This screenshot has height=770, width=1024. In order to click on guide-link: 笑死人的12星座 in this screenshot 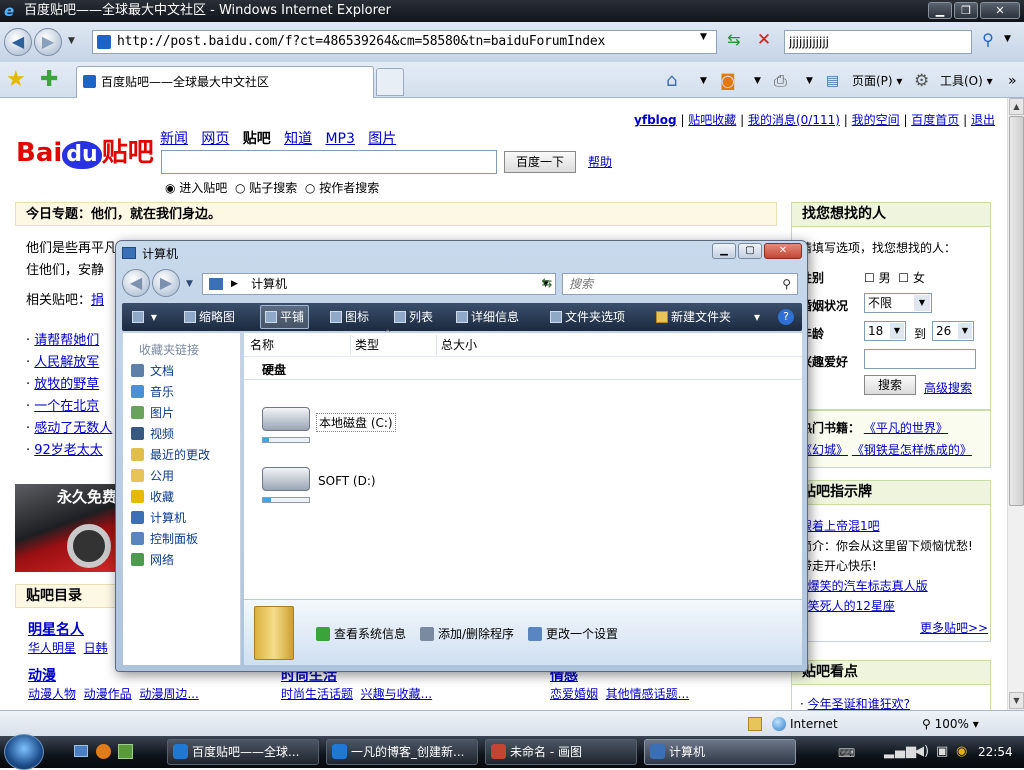, I will do `click(851, 606)`.